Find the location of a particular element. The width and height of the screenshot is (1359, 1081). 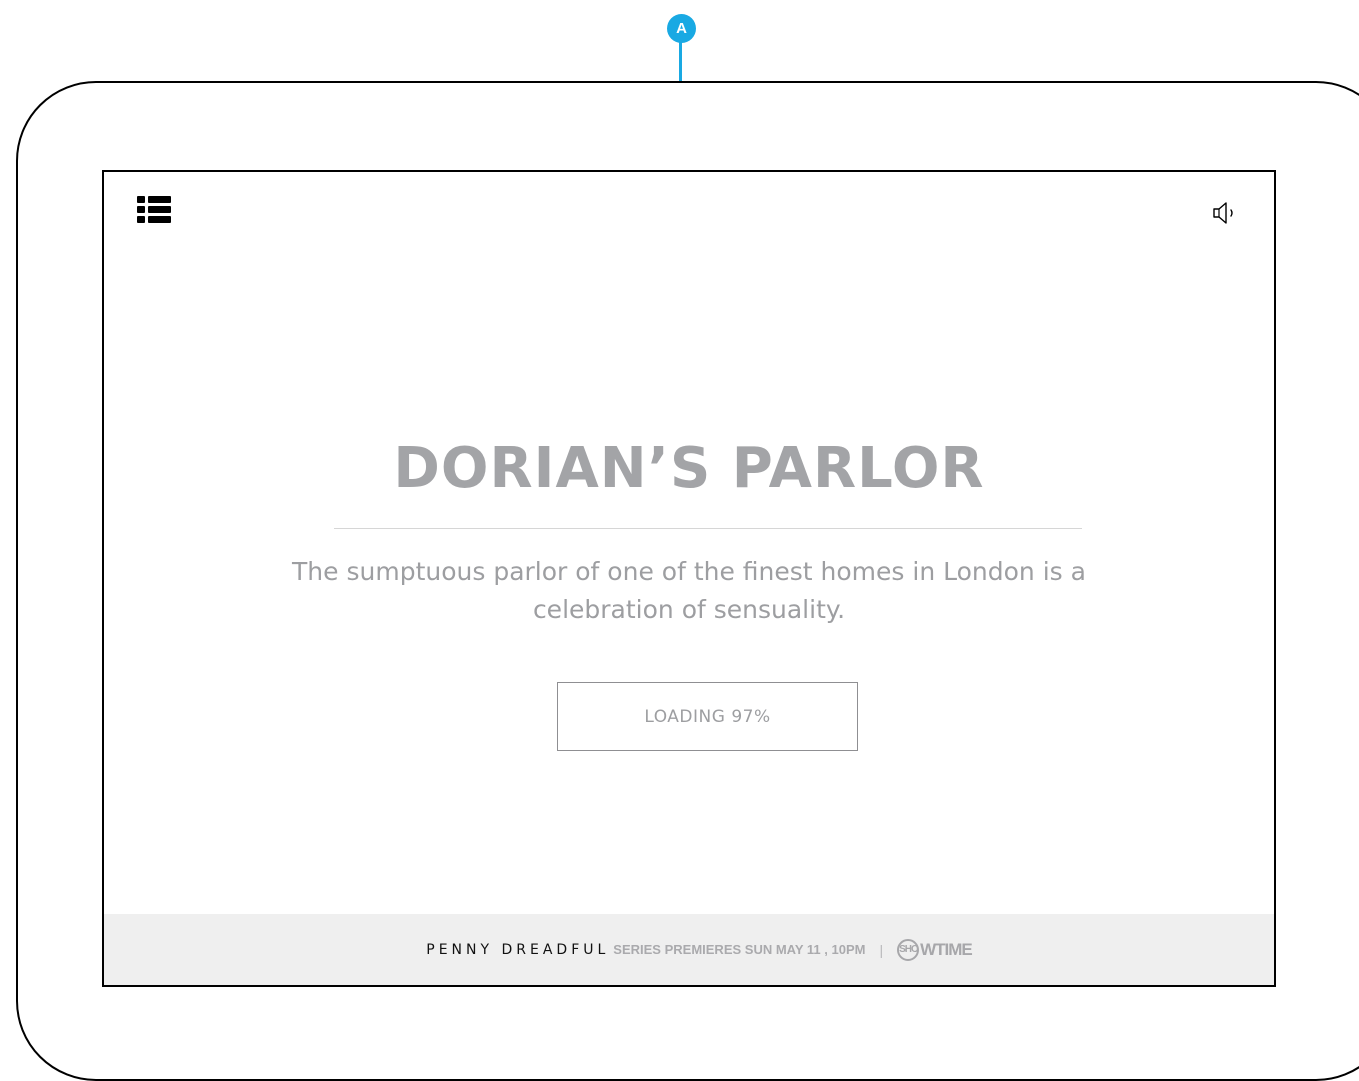

show-title: PENNY DREADFUL is located at coordinates (518, 949).